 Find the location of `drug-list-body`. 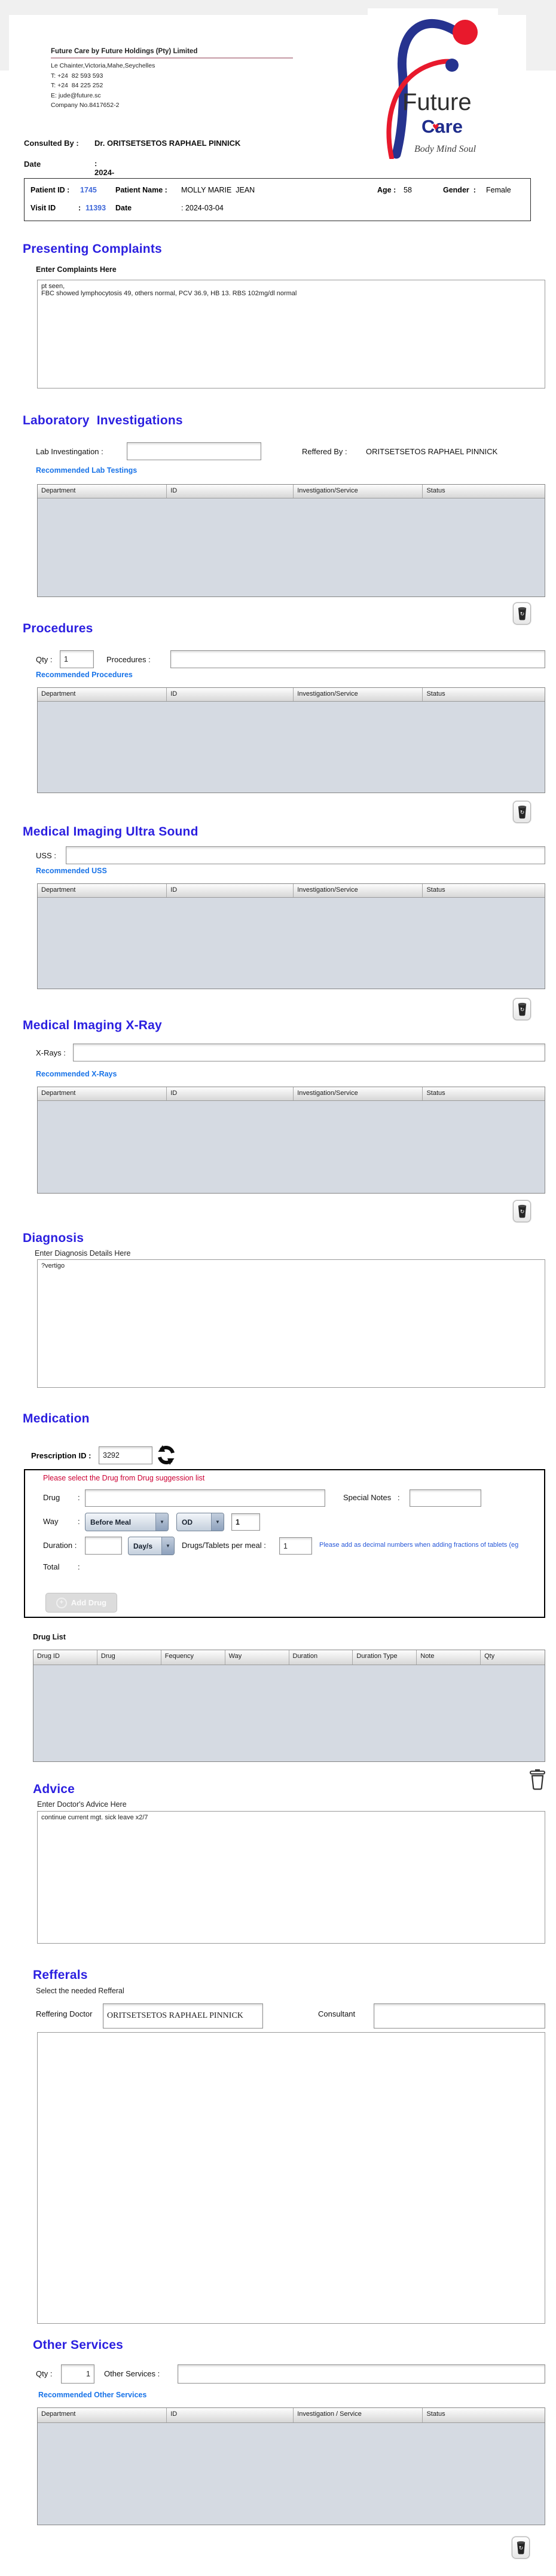

drug-list-body is located at coordinates (289, 1713).